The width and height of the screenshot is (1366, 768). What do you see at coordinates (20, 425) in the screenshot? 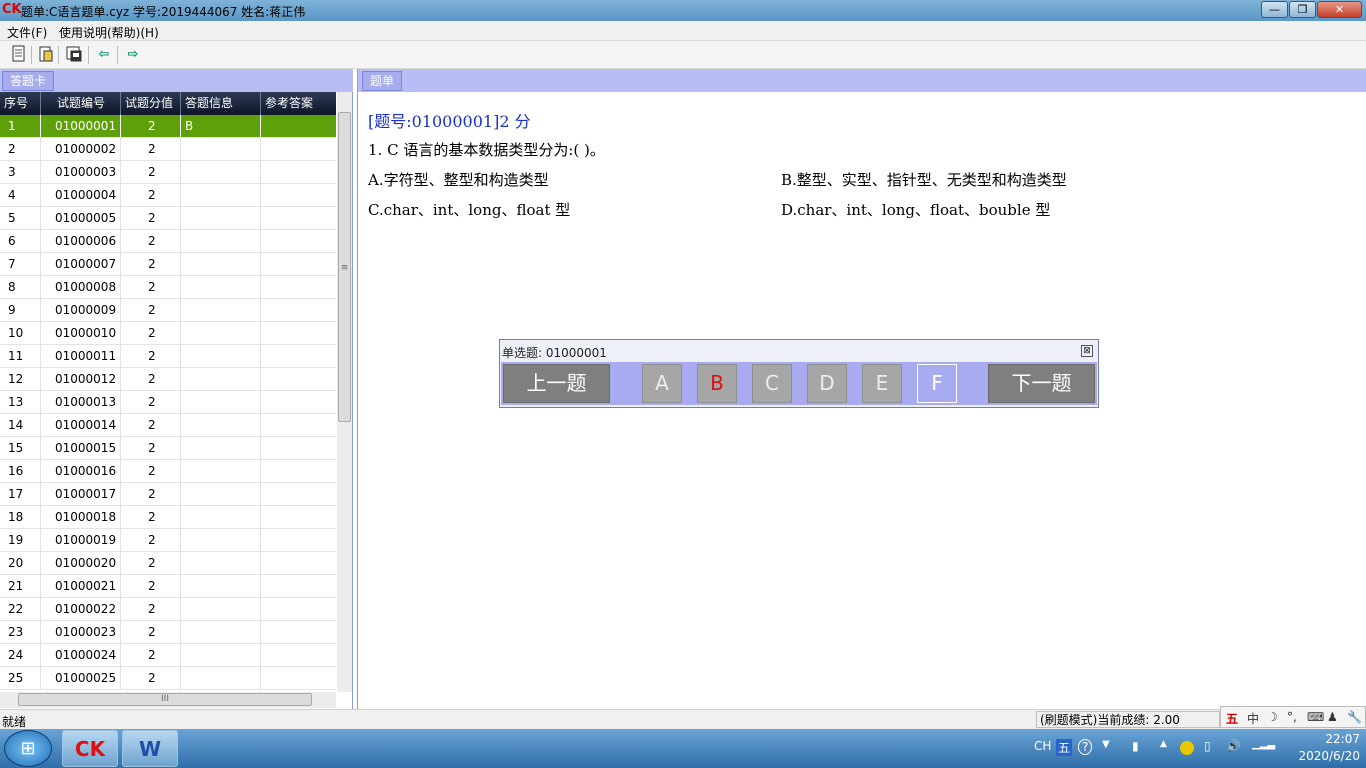
I see `row-index: 14` at bounding box center [20, 425].